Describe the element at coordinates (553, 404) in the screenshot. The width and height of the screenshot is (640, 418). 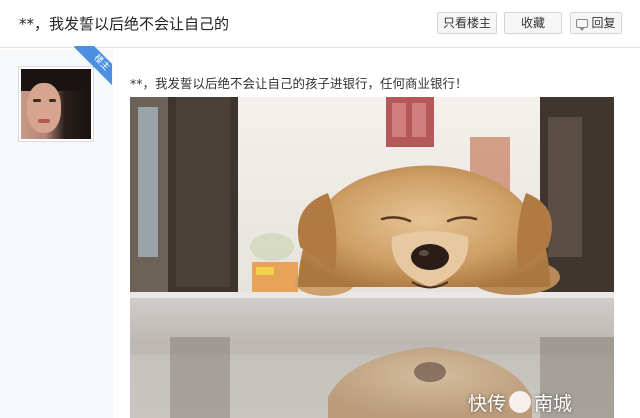
I see `watermark-right-text: 南城` at that location.